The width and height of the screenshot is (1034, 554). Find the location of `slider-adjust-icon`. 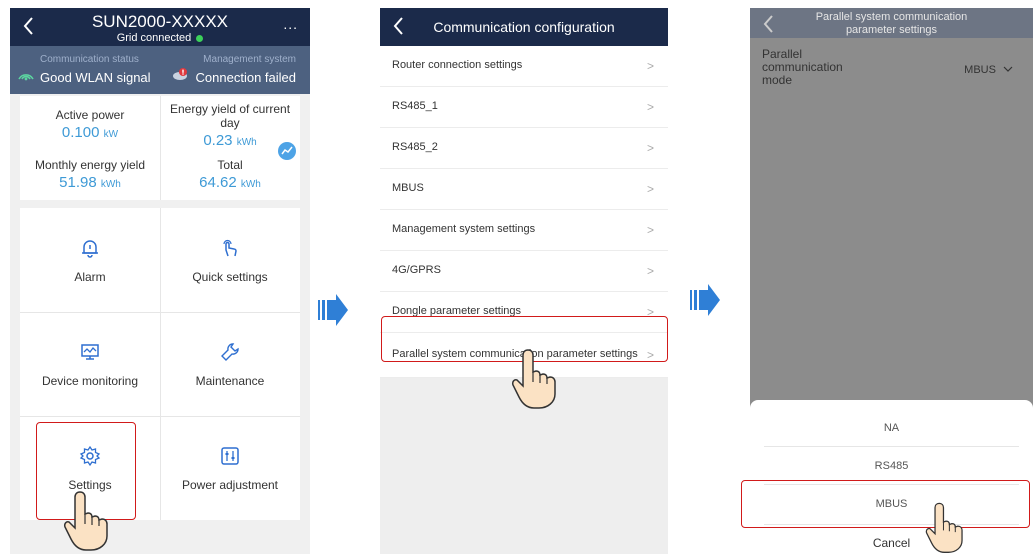

slider-adjust-icon is located at coordinates (230, 456).